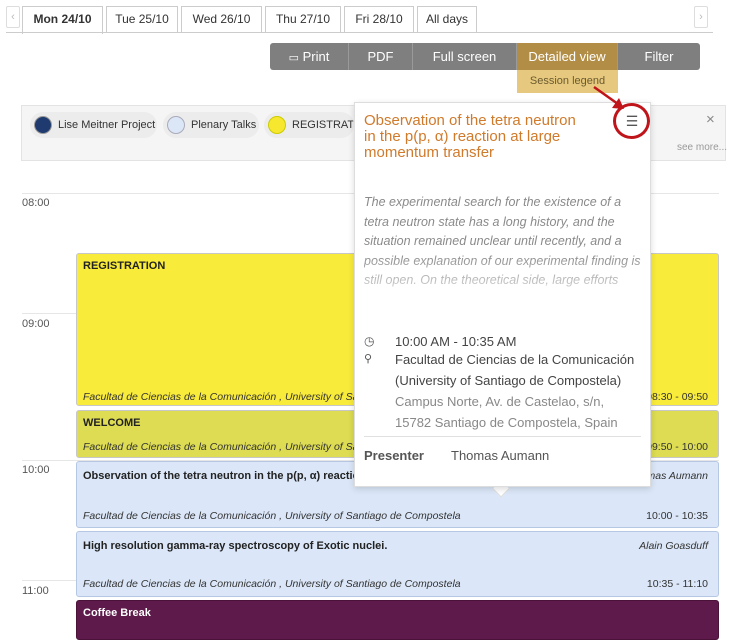 This screenshot has width=731, height=640. What do you see at coordinates (677, 447) in the screenshot?
I see `event-time: 09:50 - 10:00` at bounding box center [677, 447].